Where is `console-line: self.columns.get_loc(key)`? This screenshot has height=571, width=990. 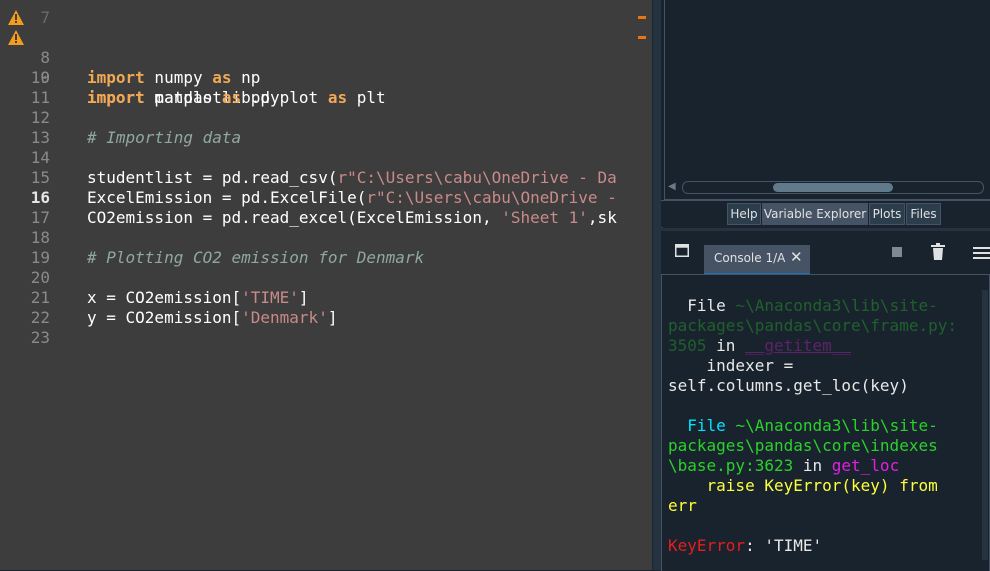
console-line: self.columns.get_loc(key) is located at coordinates (788, 385).